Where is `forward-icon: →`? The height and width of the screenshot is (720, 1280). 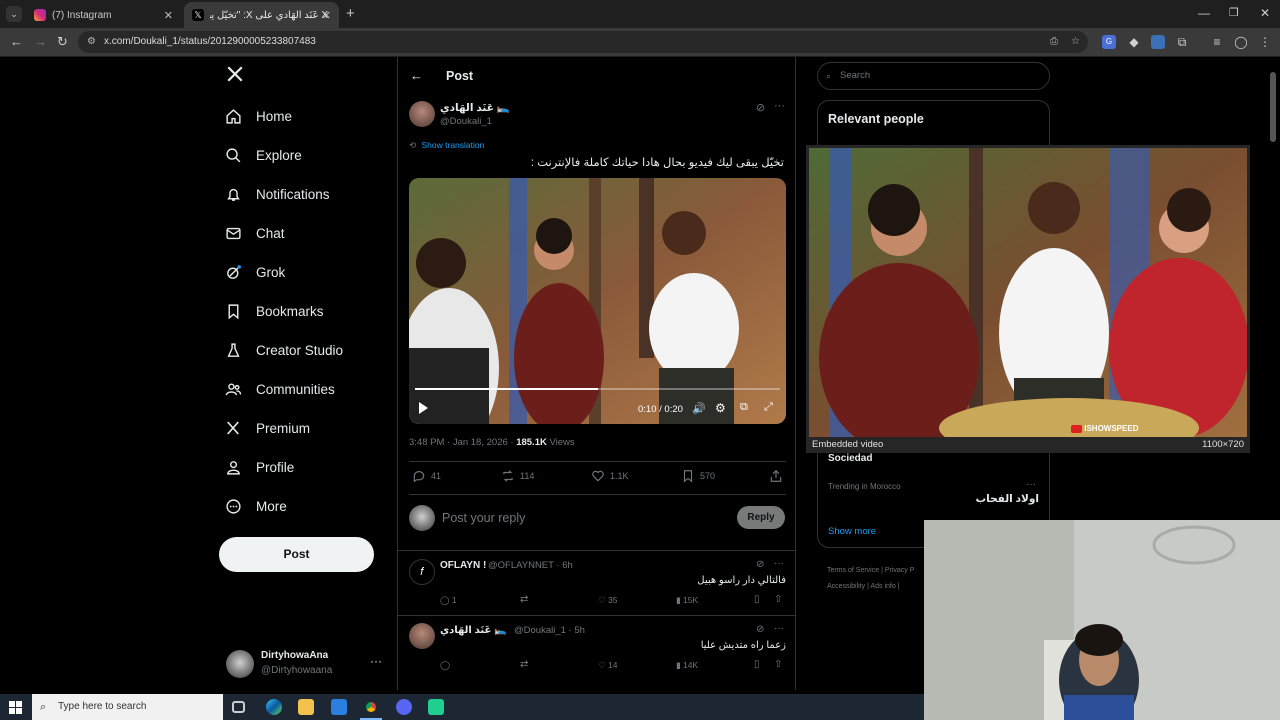 forward-icon: → is located at coordinates (40, 41).